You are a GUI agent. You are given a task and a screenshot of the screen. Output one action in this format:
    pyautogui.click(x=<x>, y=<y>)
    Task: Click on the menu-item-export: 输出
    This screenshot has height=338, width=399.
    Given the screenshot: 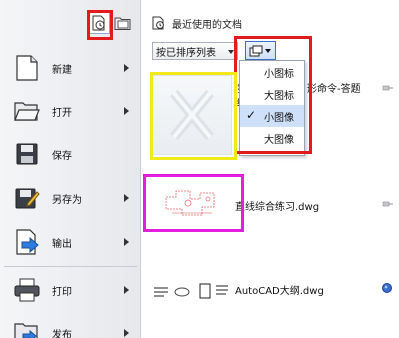 What is the action you would take?
    pyautogui.click(x=70, y=242)
    